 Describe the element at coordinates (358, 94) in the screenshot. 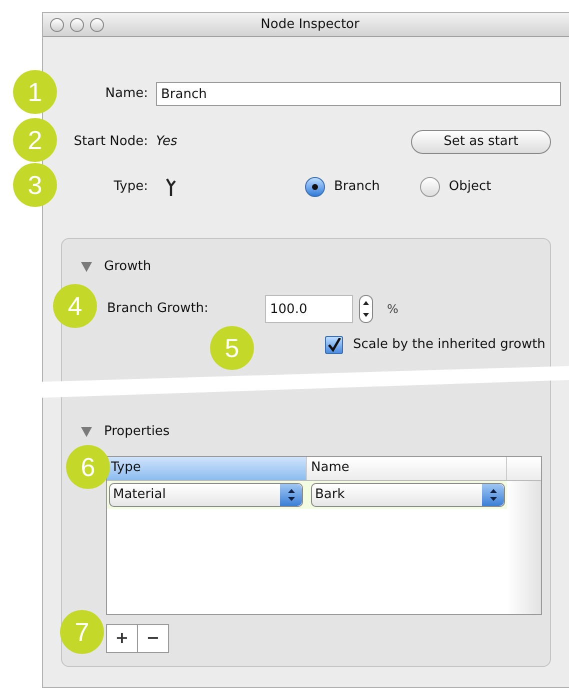

I see `name-field: Branch` at that location.